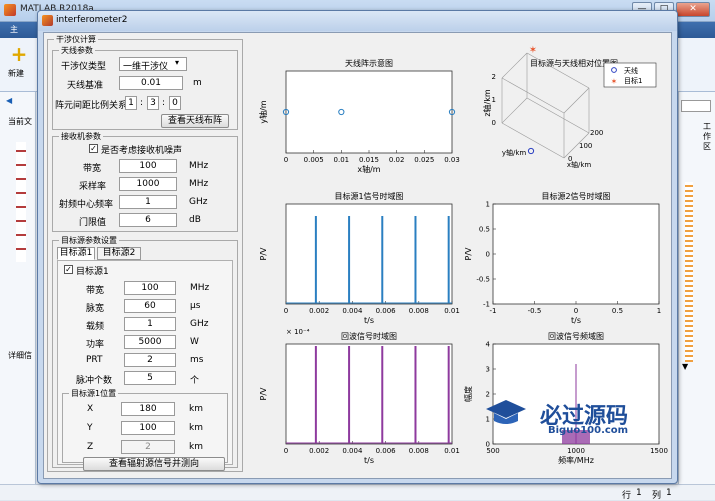 Image resolution: width=715 pixels, height=501 pixels. Describe the element at coordinates (486, 305) in the screenshot. I see `target2-time-chart-ytick-label: -1` at that location.